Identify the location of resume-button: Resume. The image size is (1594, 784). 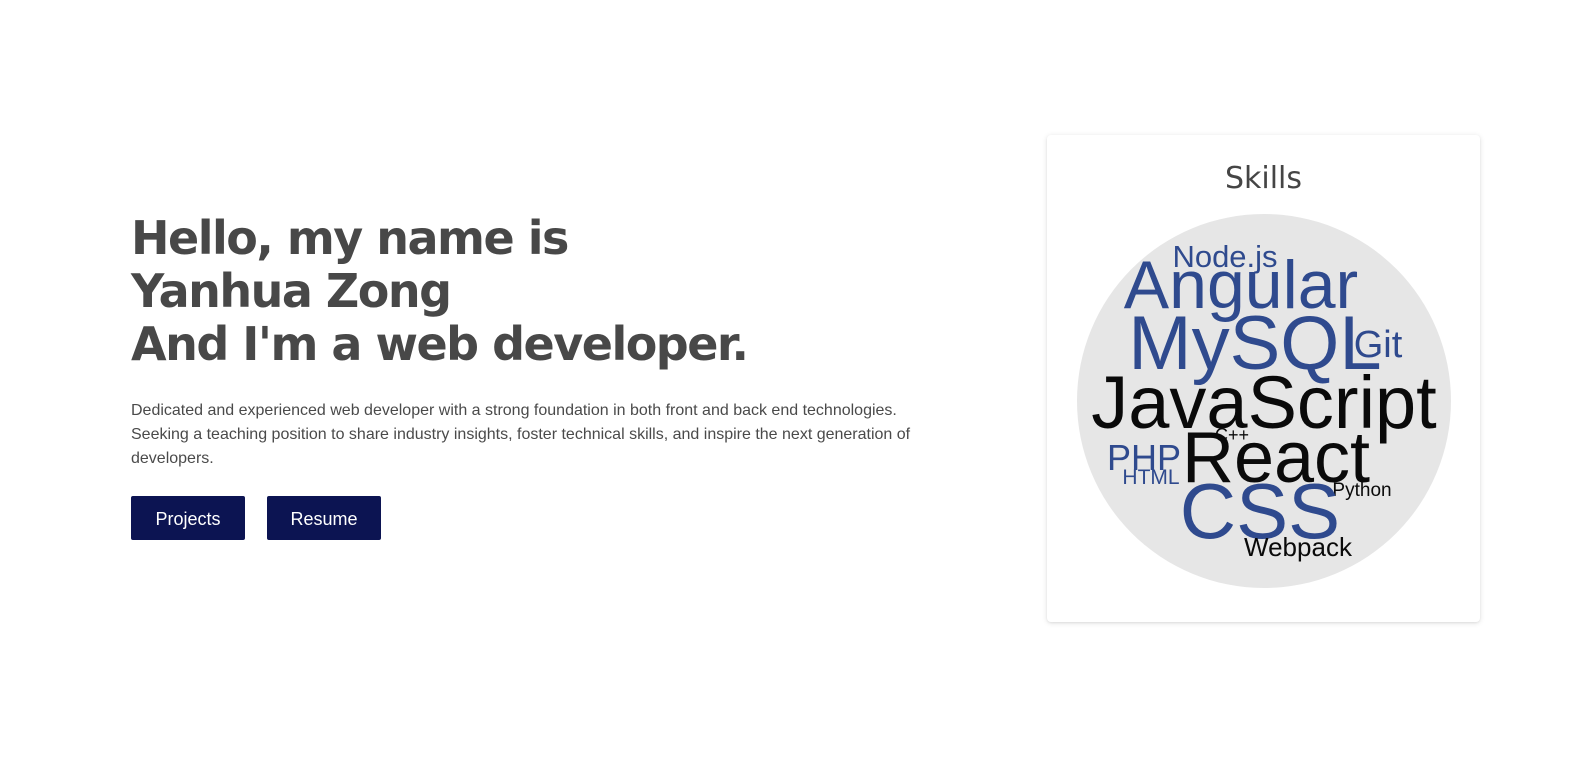
(324, 518).